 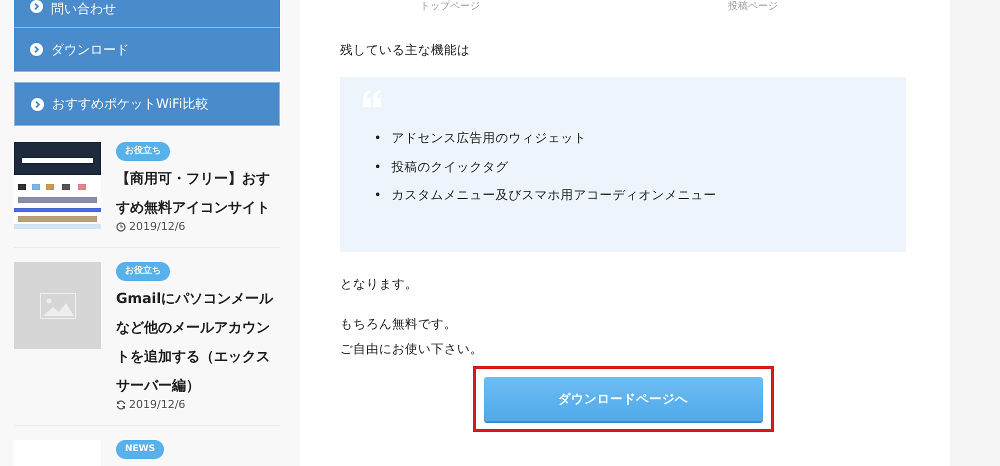 What do you see at coordinates (405, 50) in the screenshot?
I see `paragraph: 残している主な機能は` at bounding box center [405, 50].